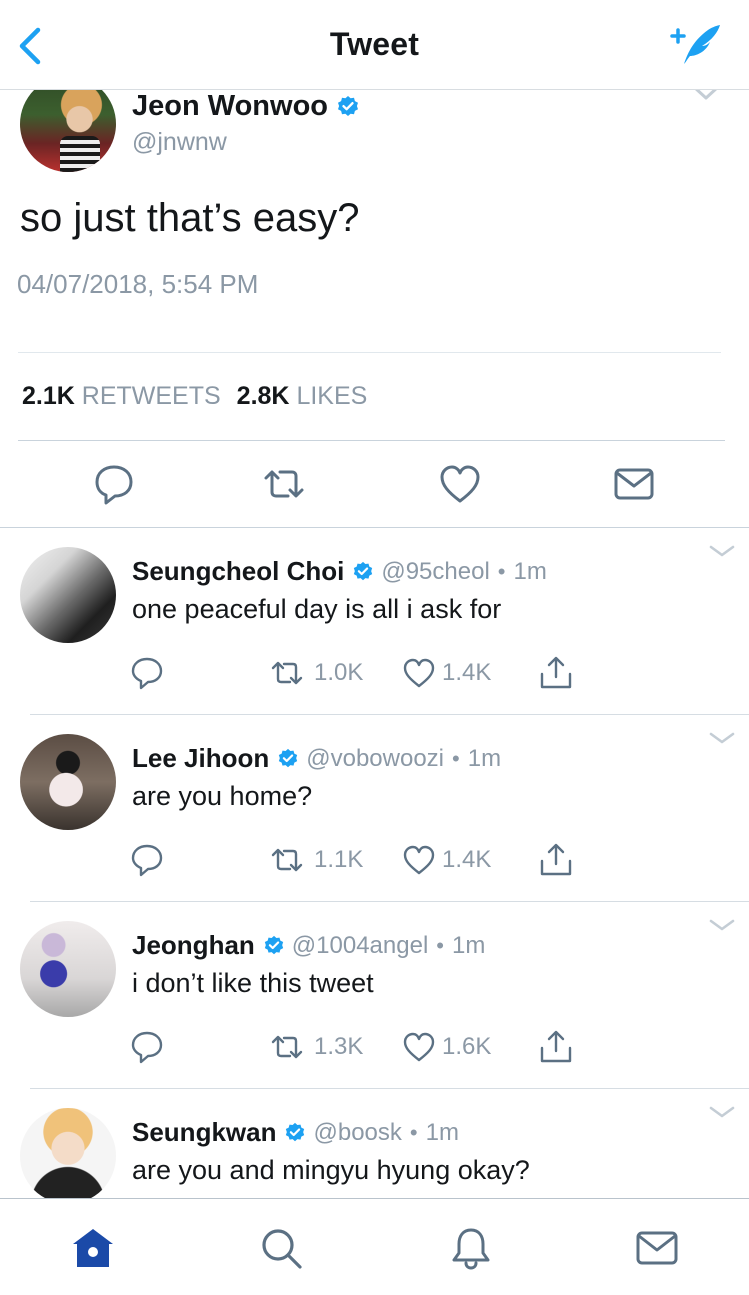 This screenshot has height=1295, width=749. Describe the element at coordinates (93, 1248) in the screenshot. I see `home-icon` at that location.